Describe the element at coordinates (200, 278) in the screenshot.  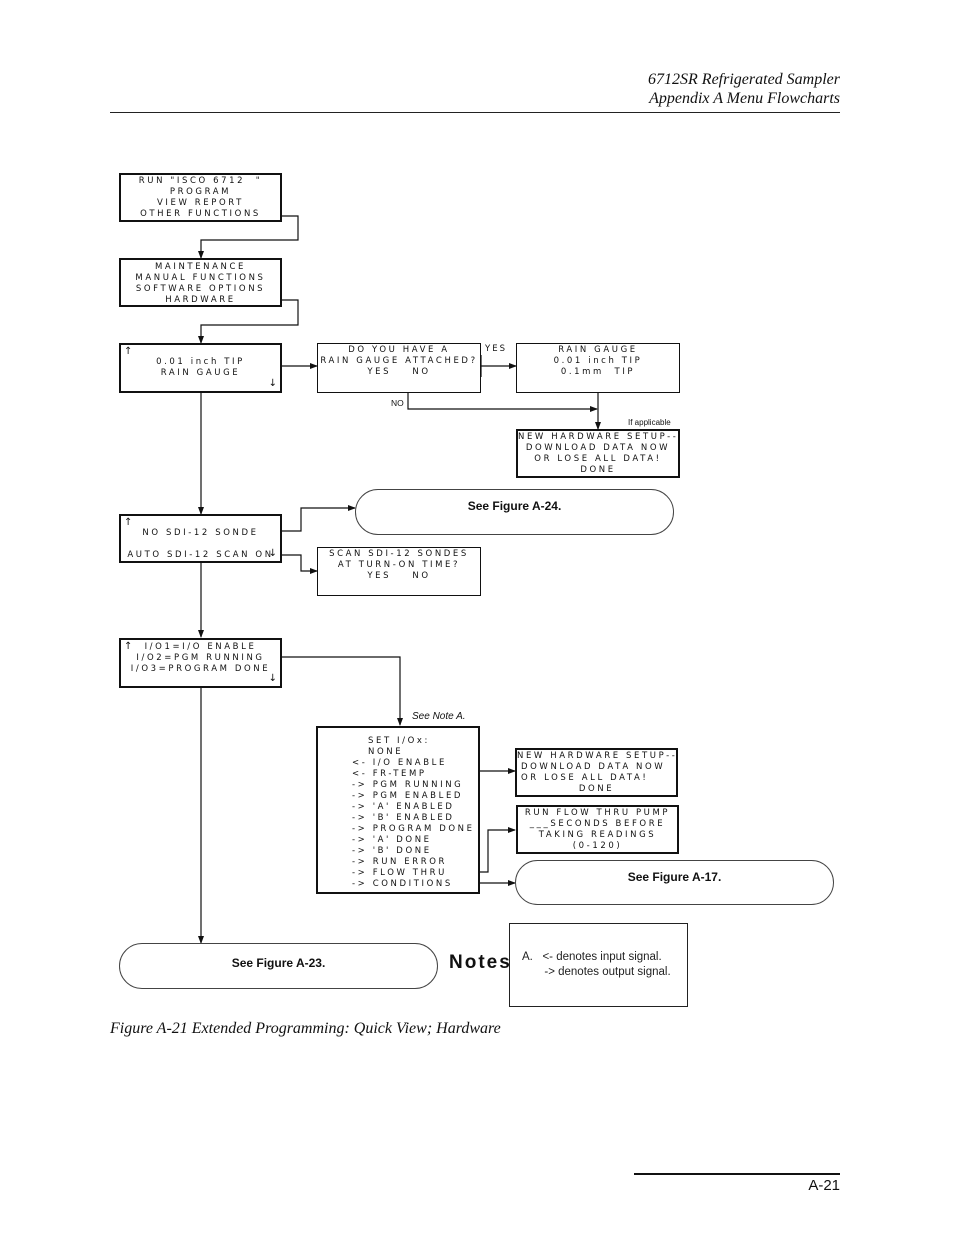
I see `menu-line: MANUAL FUNCTIONS` at that location.